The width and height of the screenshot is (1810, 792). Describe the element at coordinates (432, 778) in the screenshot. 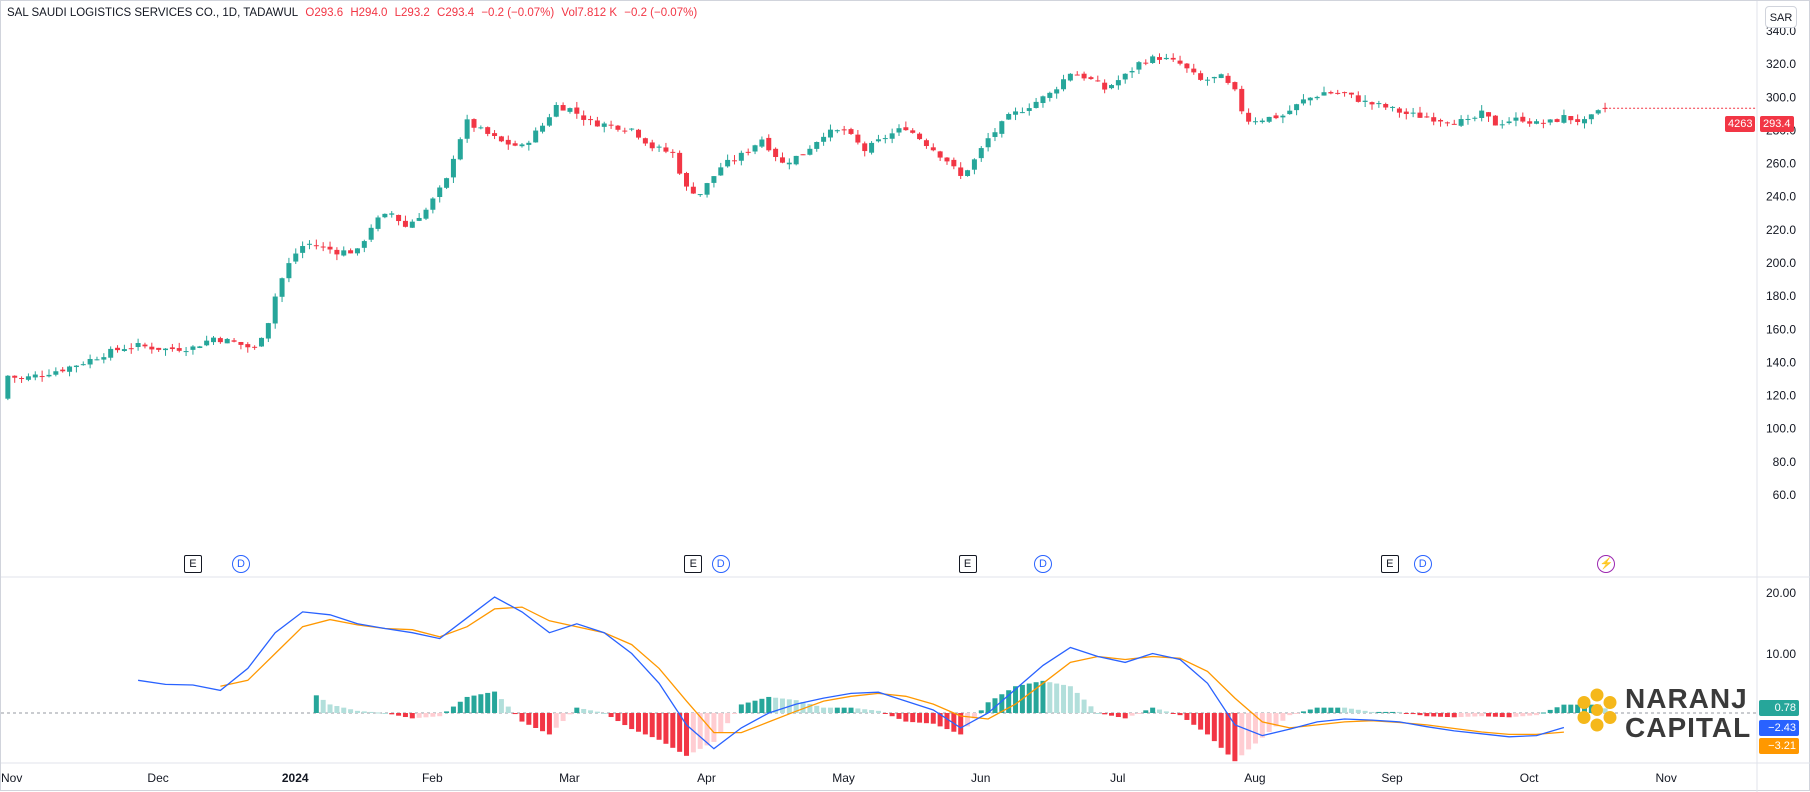

I see `time-tick-label: Feb` at that location.